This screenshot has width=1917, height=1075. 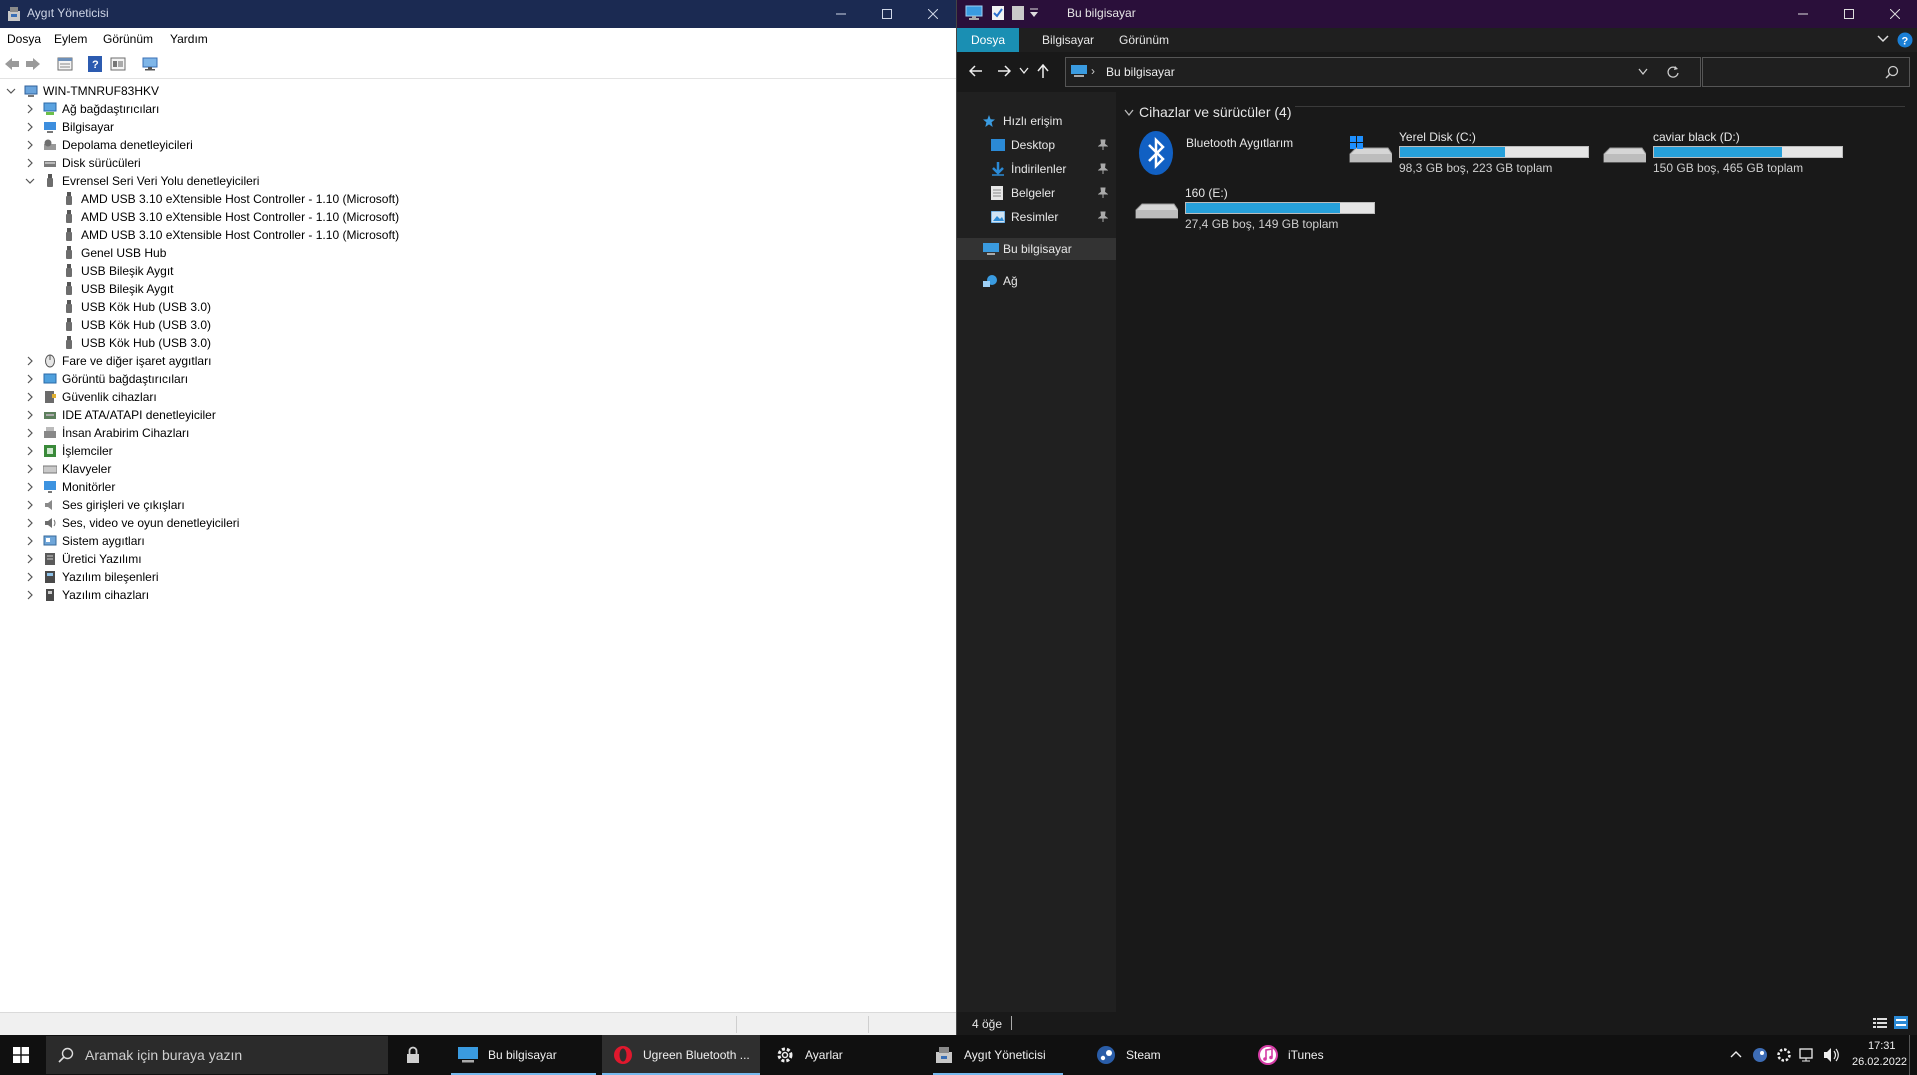 I want to click on sidebar-item-this-pc: Bu bilgisayar, so click(x=1036, y=249).